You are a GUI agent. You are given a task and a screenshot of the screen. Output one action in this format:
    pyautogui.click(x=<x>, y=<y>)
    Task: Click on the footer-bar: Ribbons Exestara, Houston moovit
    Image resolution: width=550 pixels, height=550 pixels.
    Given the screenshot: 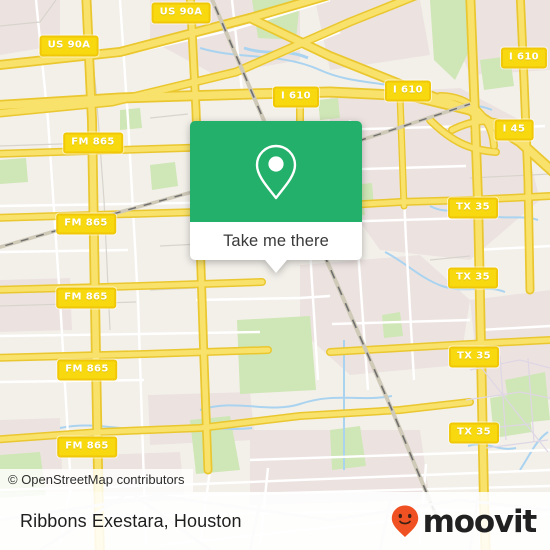 What is the action you would take?
    pyautogui.click(x=275, y=521)
    